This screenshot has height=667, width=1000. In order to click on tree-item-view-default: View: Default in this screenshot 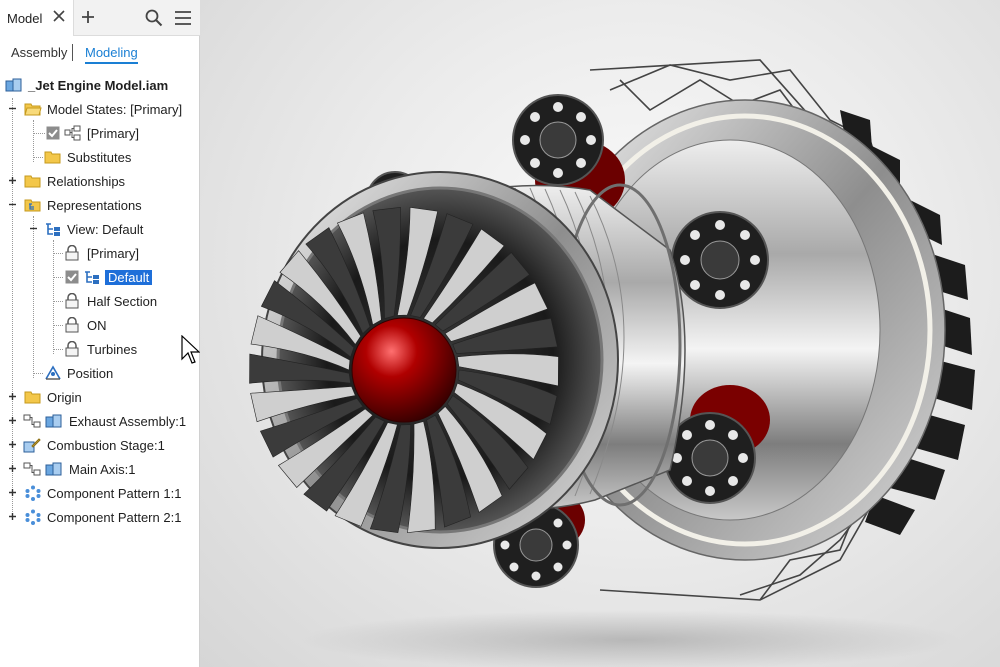, I will do `click(100, 229)`.